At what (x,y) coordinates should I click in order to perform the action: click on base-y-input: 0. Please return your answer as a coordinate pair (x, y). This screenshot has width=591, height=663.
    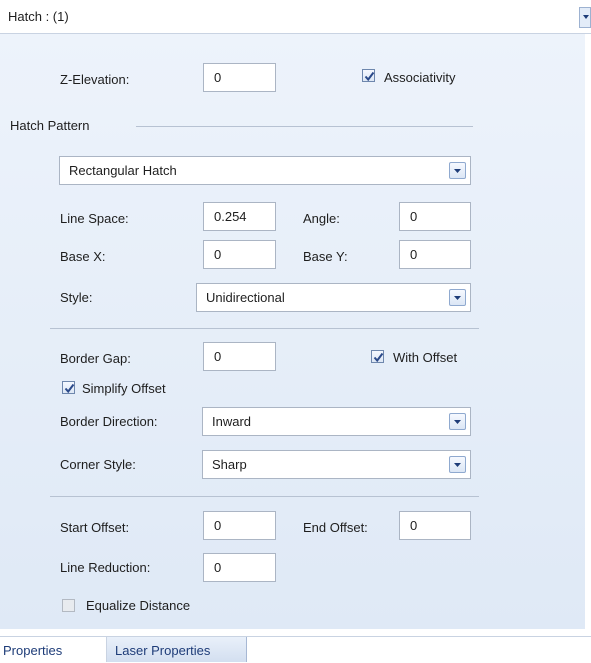
    Looking at the image, I should click on (435, 254).